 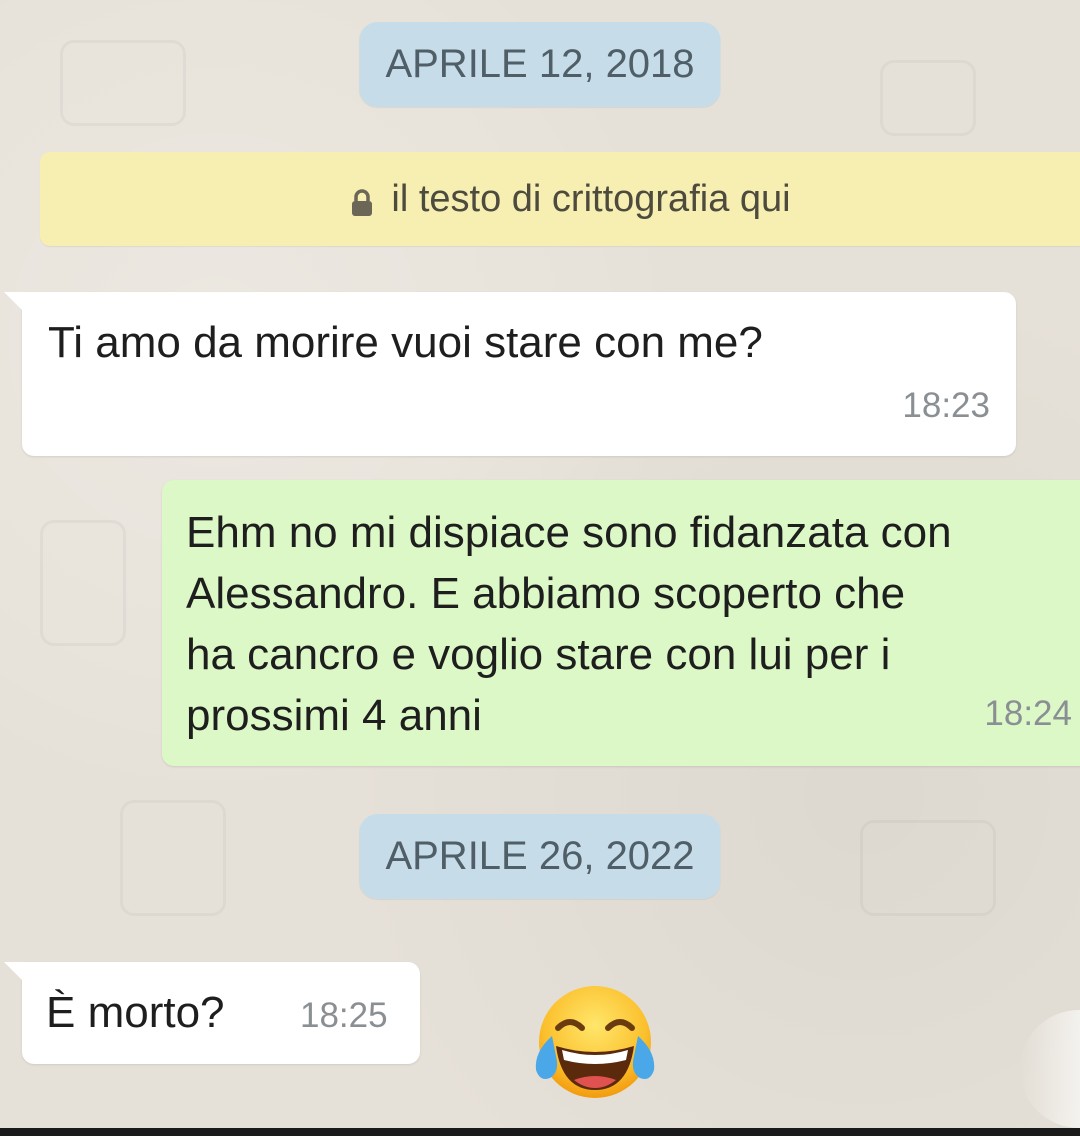 What do you see at coordinates (591, 198) in the screenshot?
I see `encryption-notice-text: il testo di crittografia qui` at bounding box center [591, 198].